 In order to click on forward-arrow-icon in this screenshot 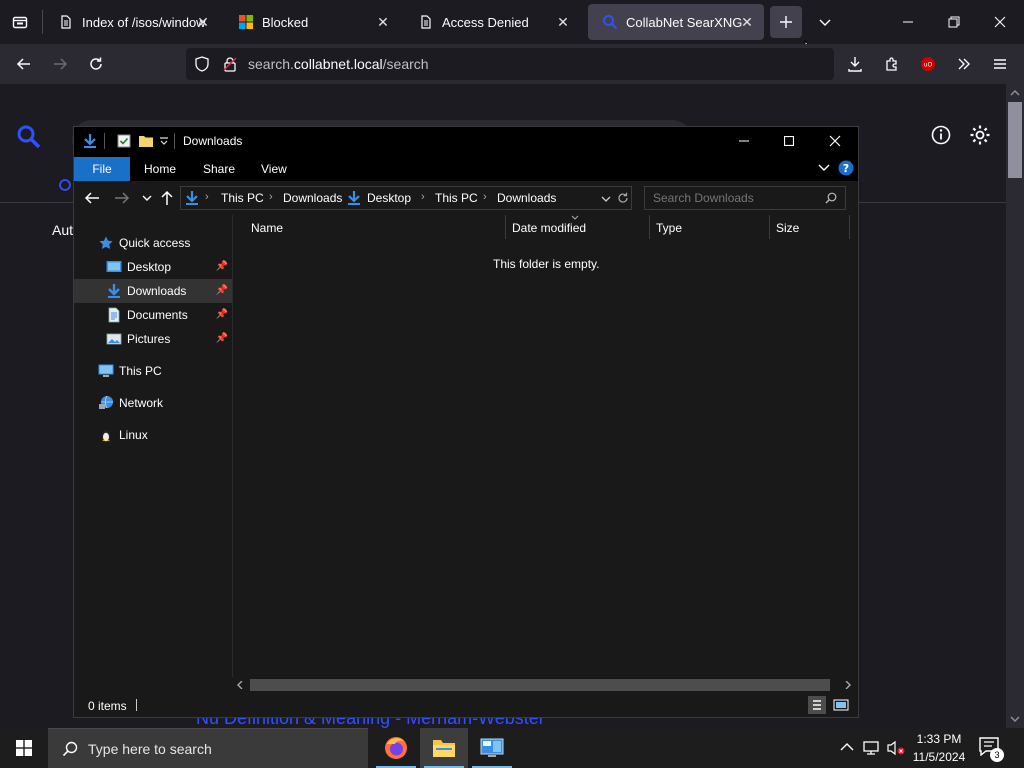, I will do `click(122, 198)`.